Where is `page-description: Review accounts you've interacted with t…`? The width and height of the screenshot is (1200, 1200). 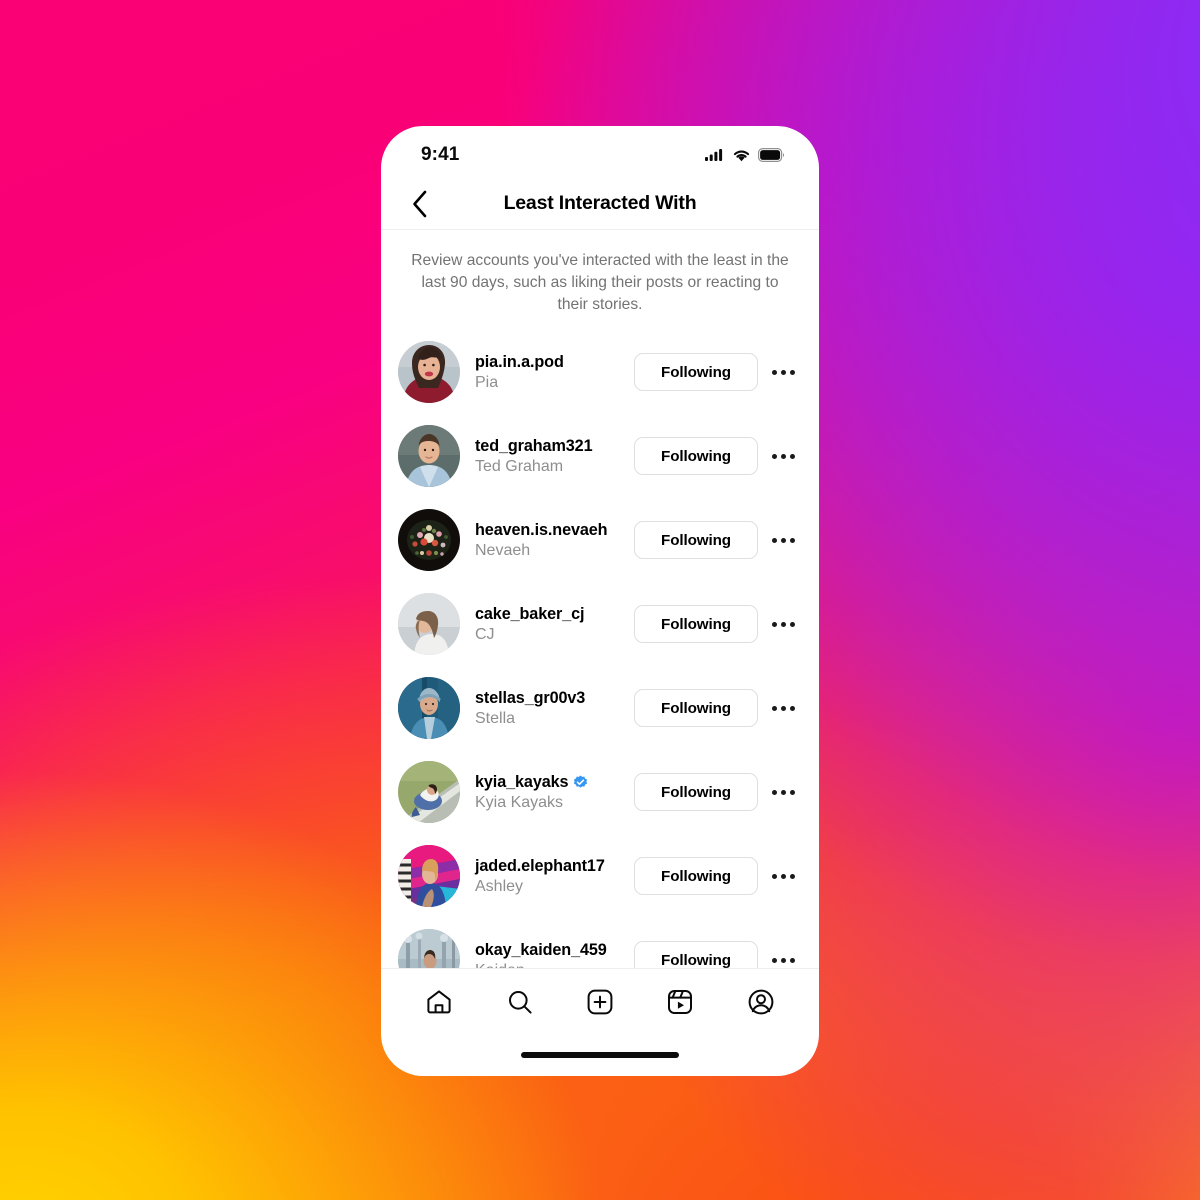 page-description: Review accounts you've interacted with t… is located at coordinates (600, 283).